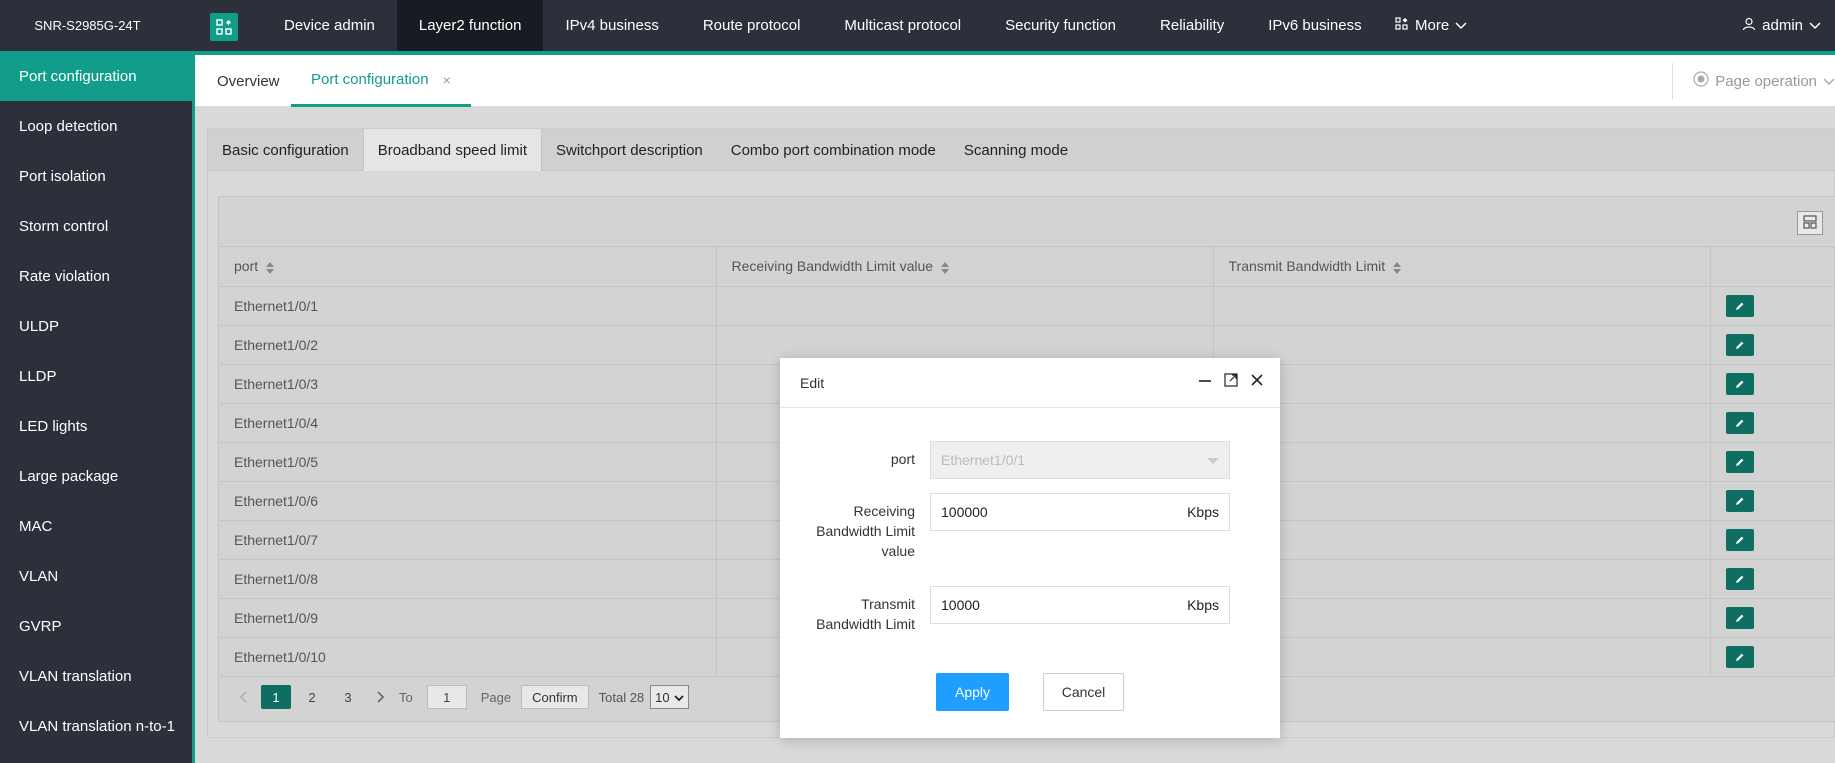 This screenshot has height=763, width=1835. Describe the element at coordinates (1257, 381) in the screenshot. I see `close-icon` at that location.